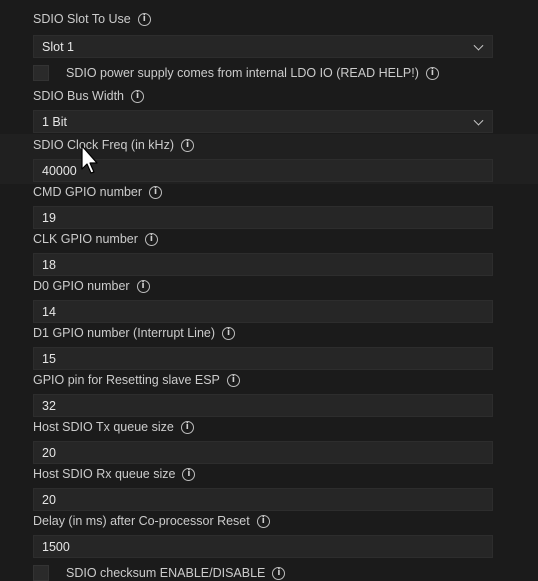 The height and width of the screenshot is (581, 538). What do you see at coordinates (134, 333) in the screenshot?
I see `d1-gpio-label: D1 GPIO number (Interrupt Line) i` at bounding box center [134, 333].